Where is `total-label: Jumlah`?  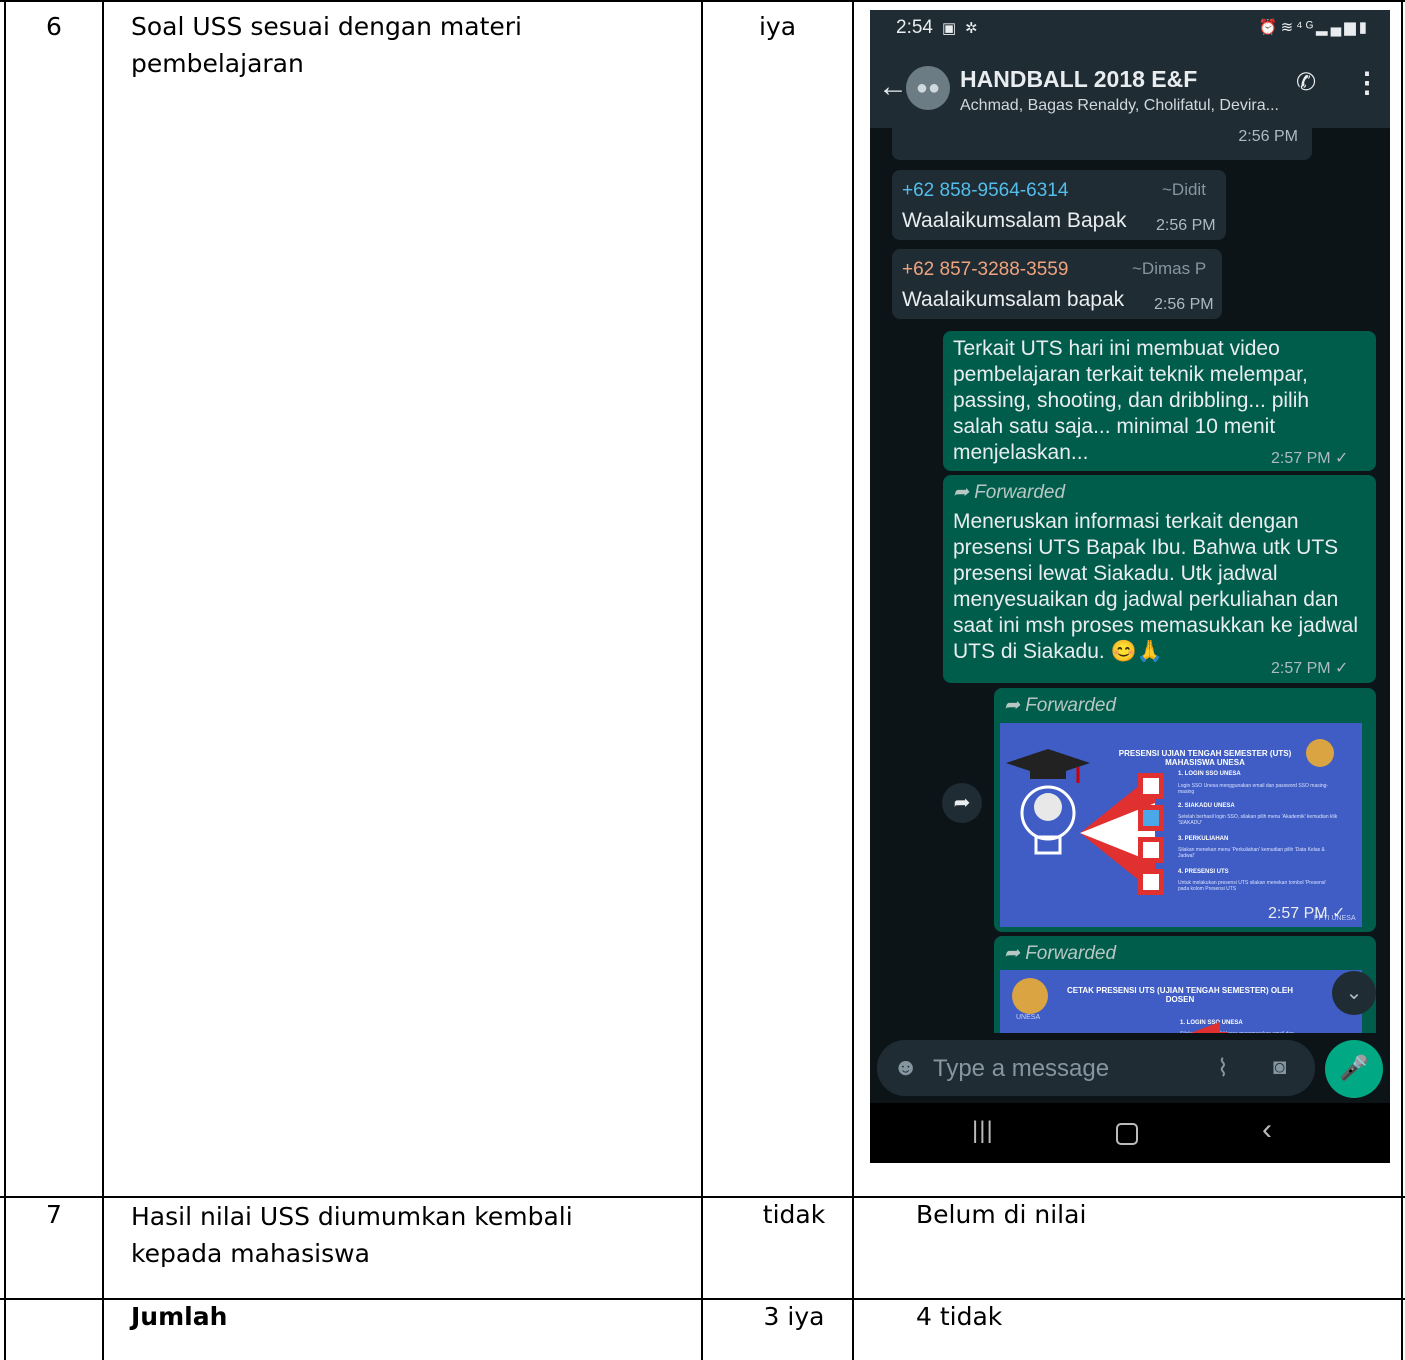
total-label: Jumlah is located at coordinates (179, 1316).